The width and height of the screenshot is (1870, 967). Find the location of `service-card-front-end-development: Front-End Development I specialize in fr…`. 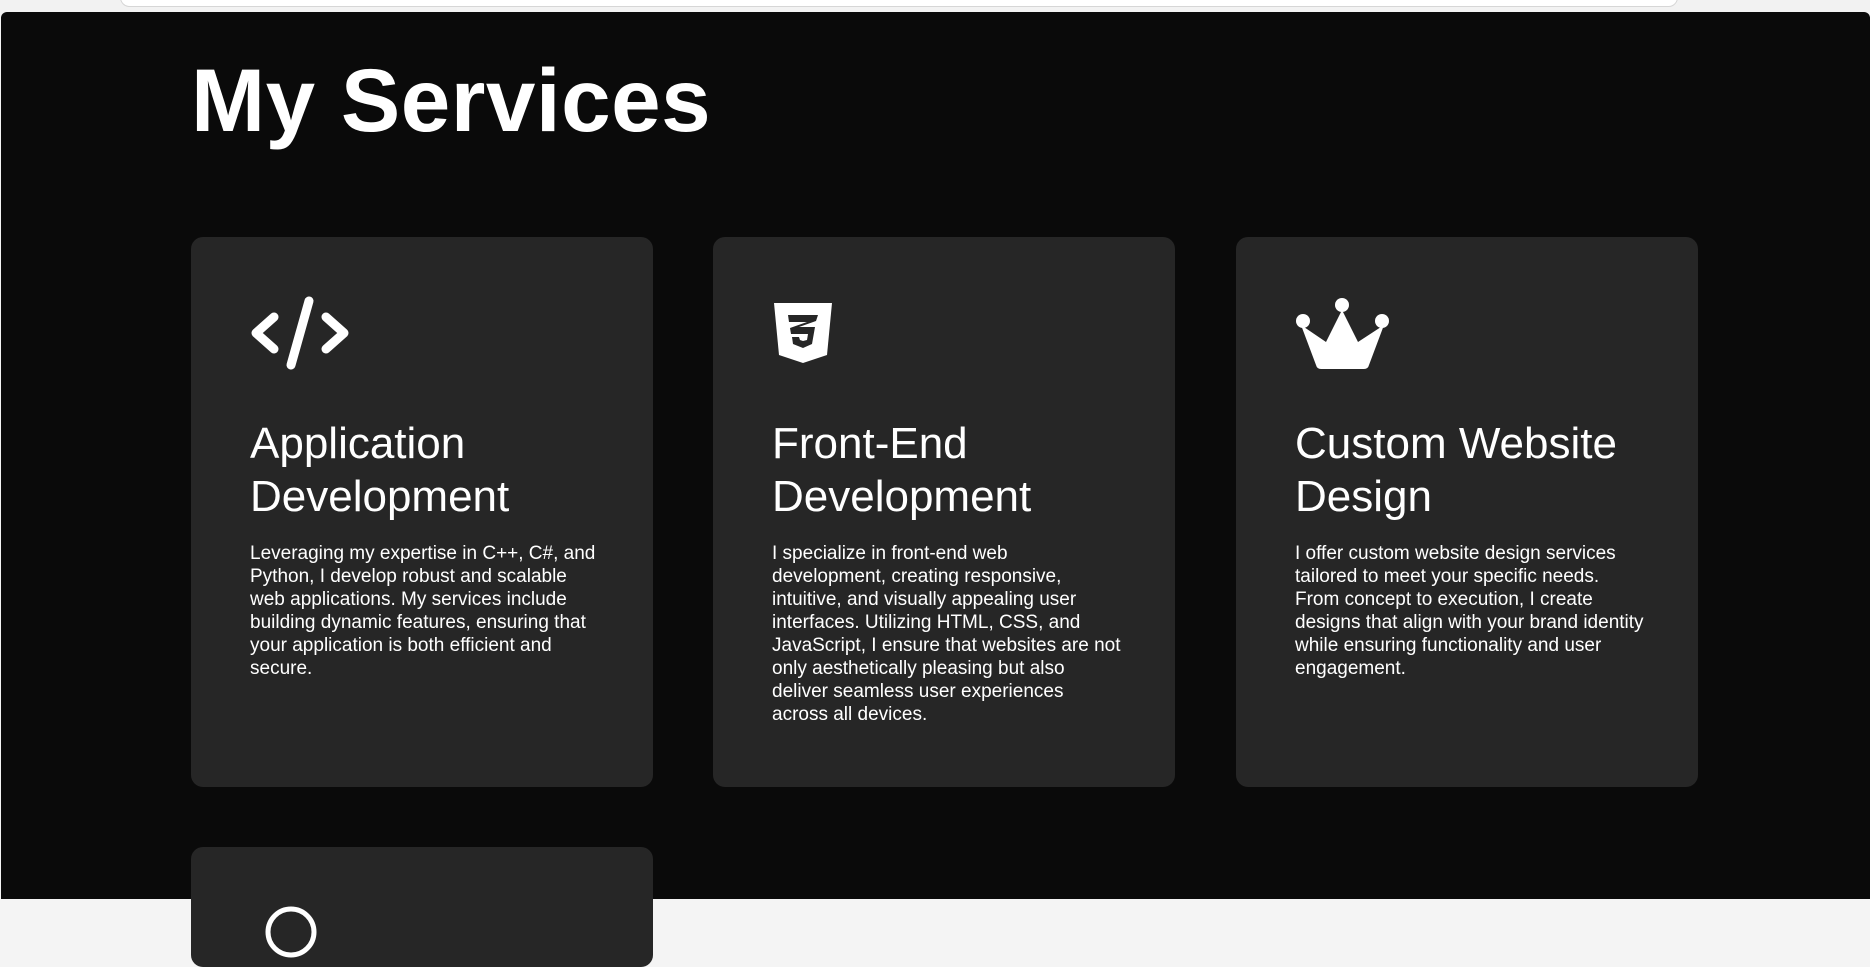

service-card-front-end-development: Front-End Development I specialize in fr… is located at coordinates (944, 512).